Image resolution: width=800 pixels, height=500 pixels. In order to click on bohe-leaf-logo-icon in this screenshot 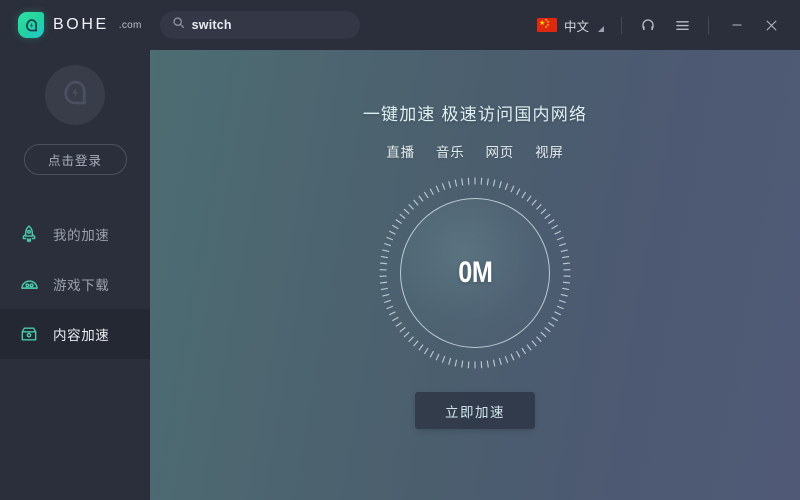, I will do `click(31, 25)`.